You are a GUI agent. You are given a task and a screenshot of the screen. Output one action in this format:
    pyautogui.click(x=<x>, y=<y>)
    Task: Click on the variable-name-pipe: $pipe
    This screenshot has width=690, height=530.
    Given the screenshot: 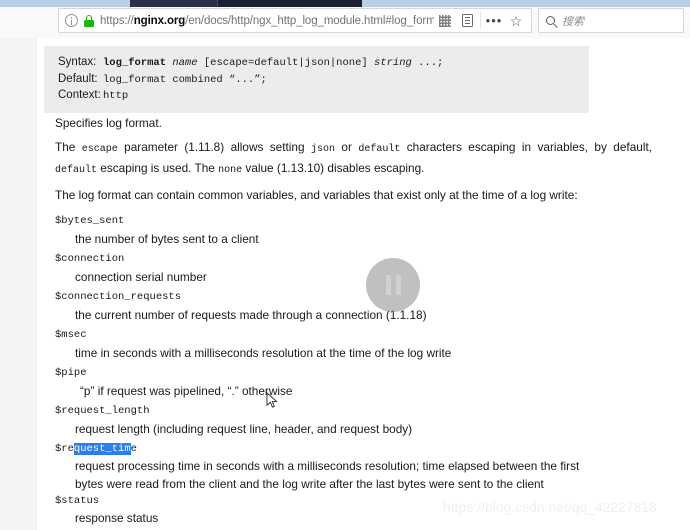 What is the action you would take?
    pyautogui.click(x=71, y=373)
    